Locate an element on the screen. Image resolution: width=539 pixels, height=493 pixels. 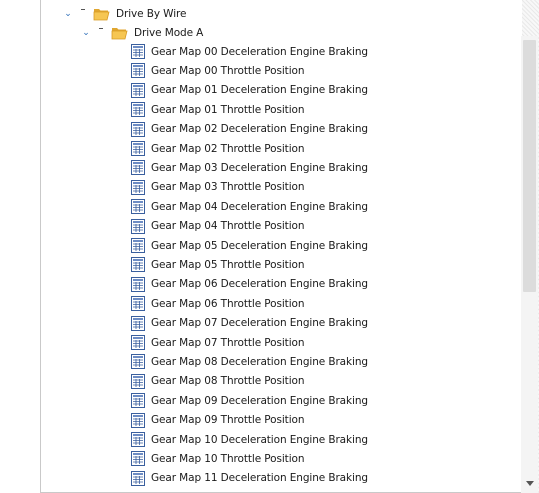
scroll-down-button is located at coordinates (529, 483).